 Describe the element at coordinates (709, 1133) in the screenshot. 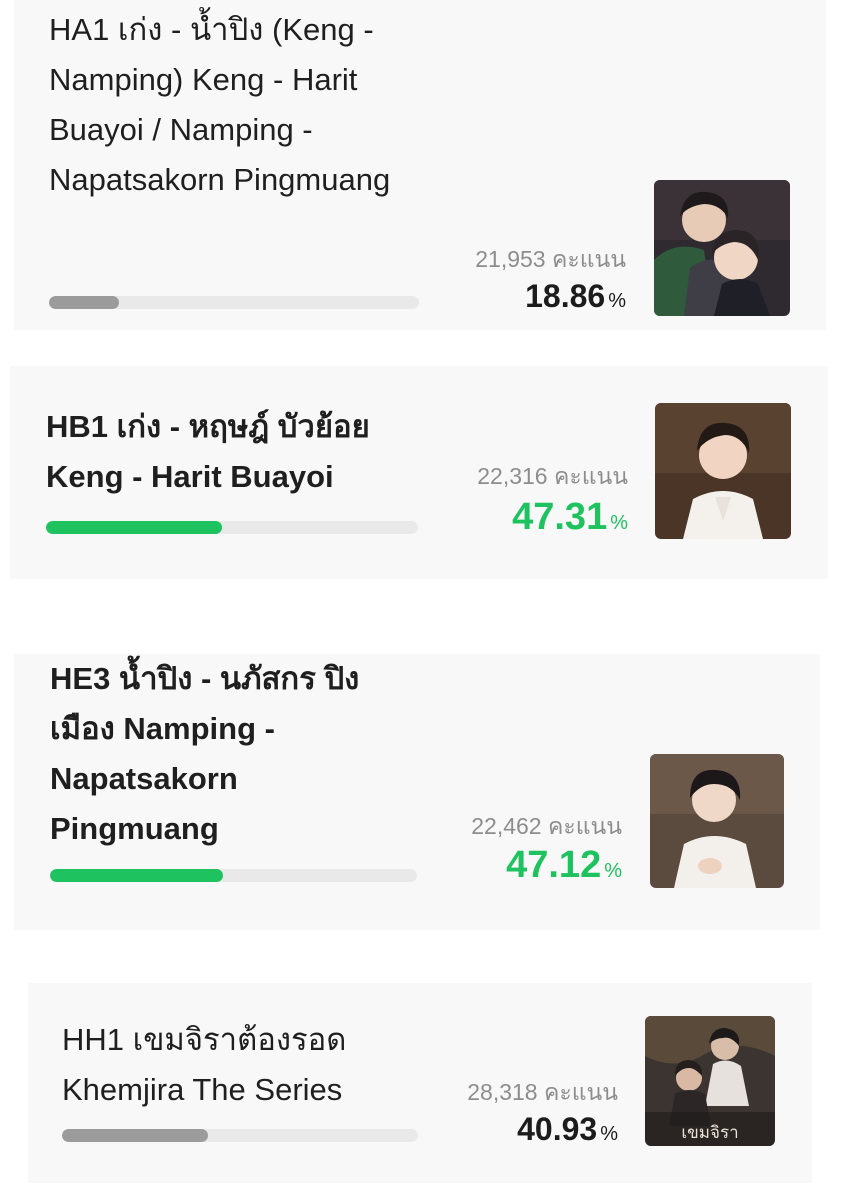

I see `poster-title-text: เขมจิรา` at that location.